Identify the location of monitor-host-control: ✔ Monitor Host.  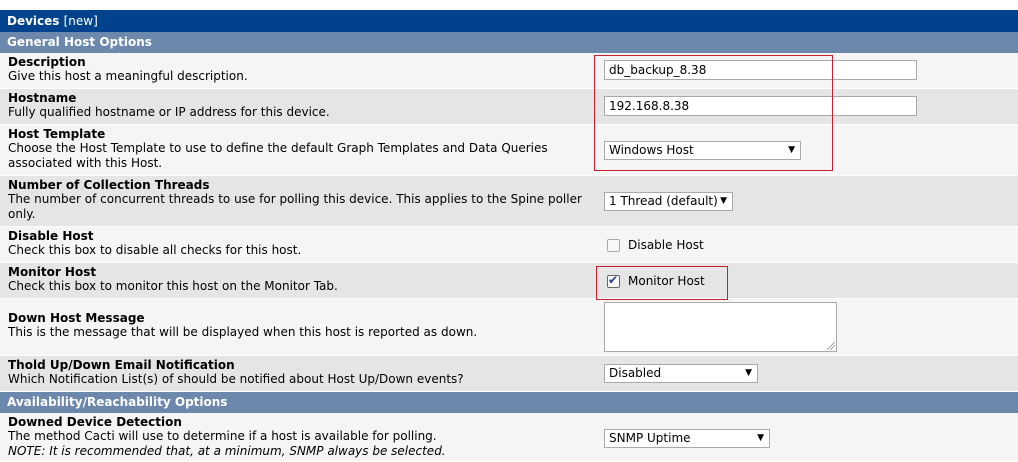
(654, 281).